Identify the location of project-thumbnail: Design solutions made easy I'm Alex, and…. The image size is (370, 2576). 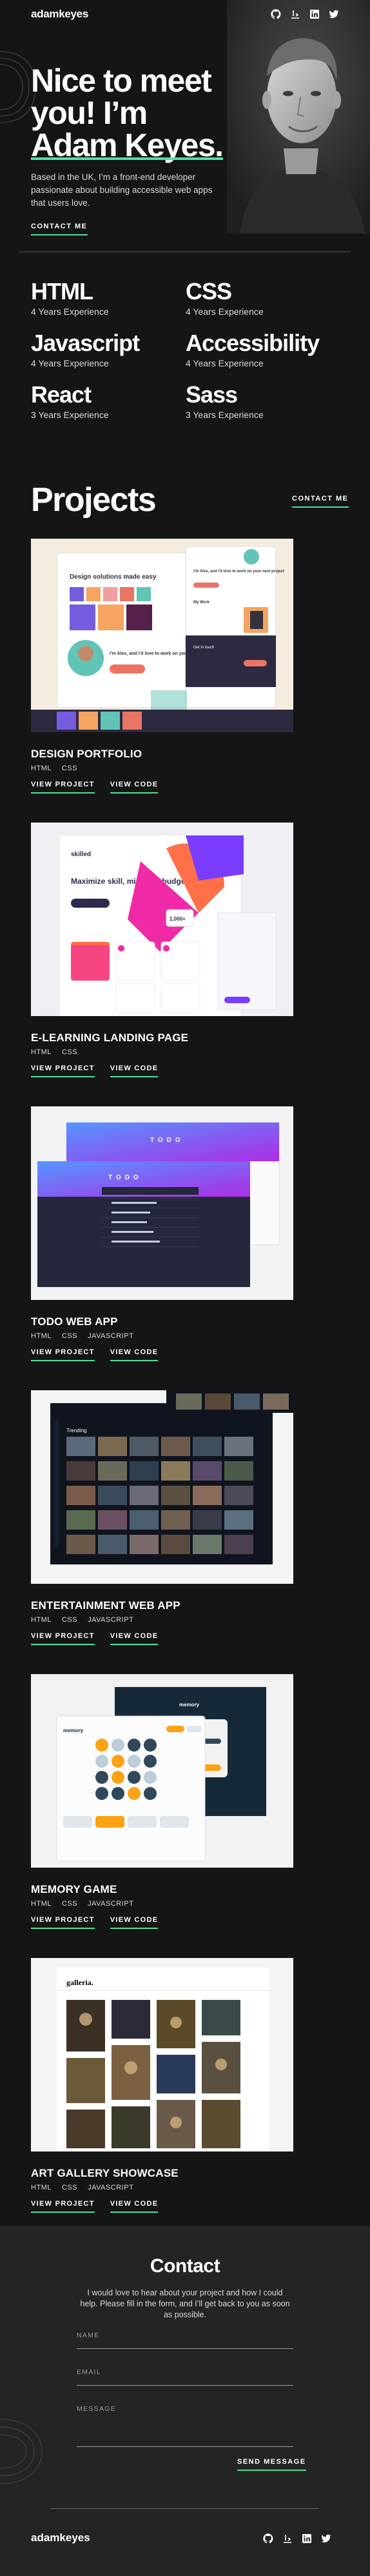
(162, 635).